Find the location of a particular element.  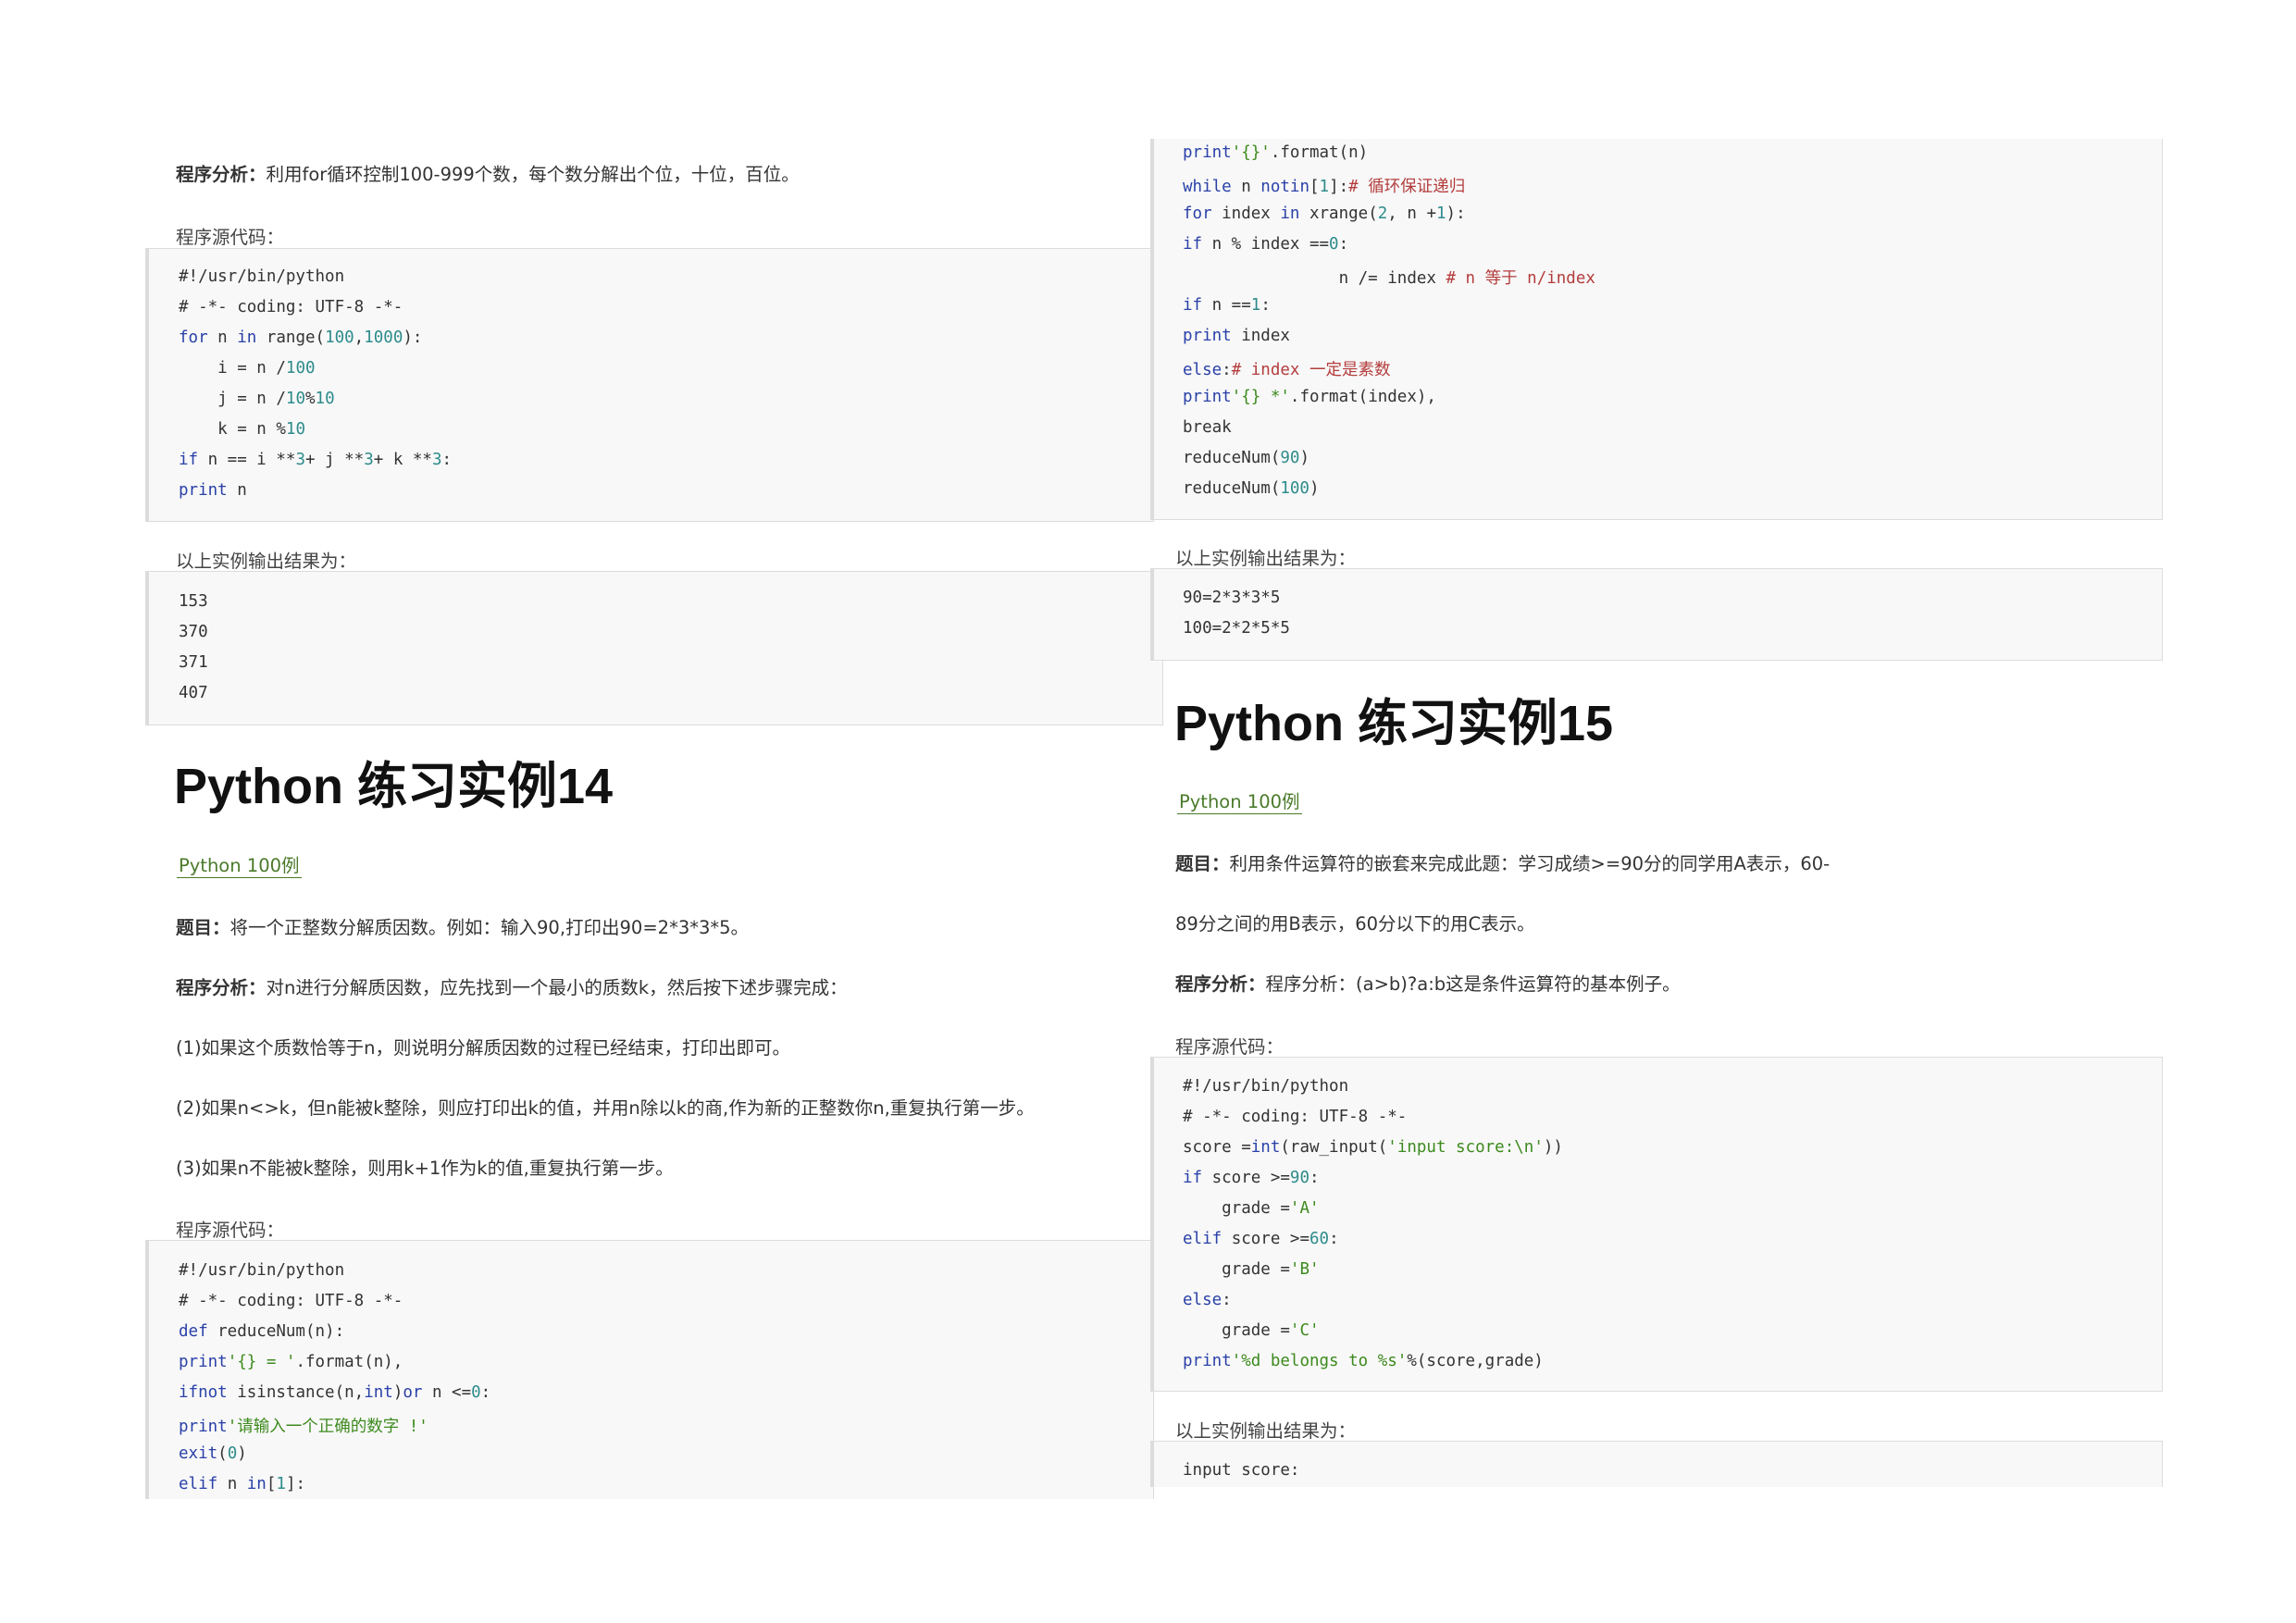

output-block-1: 153 370 371 407 is located at coordinates (654, 648).